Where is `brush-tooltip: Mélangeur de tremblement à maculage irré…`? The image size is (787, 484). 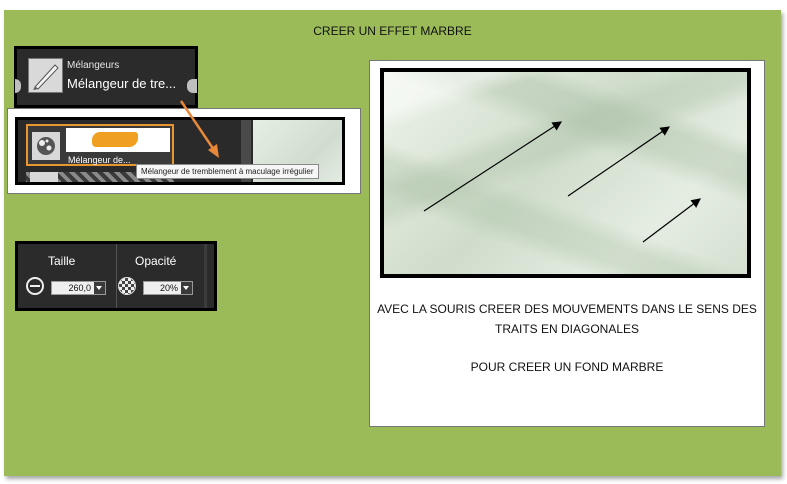 brush-tooltip: Mélangeur de tremblement à maculage irré… is located at coordinates (227, 171).